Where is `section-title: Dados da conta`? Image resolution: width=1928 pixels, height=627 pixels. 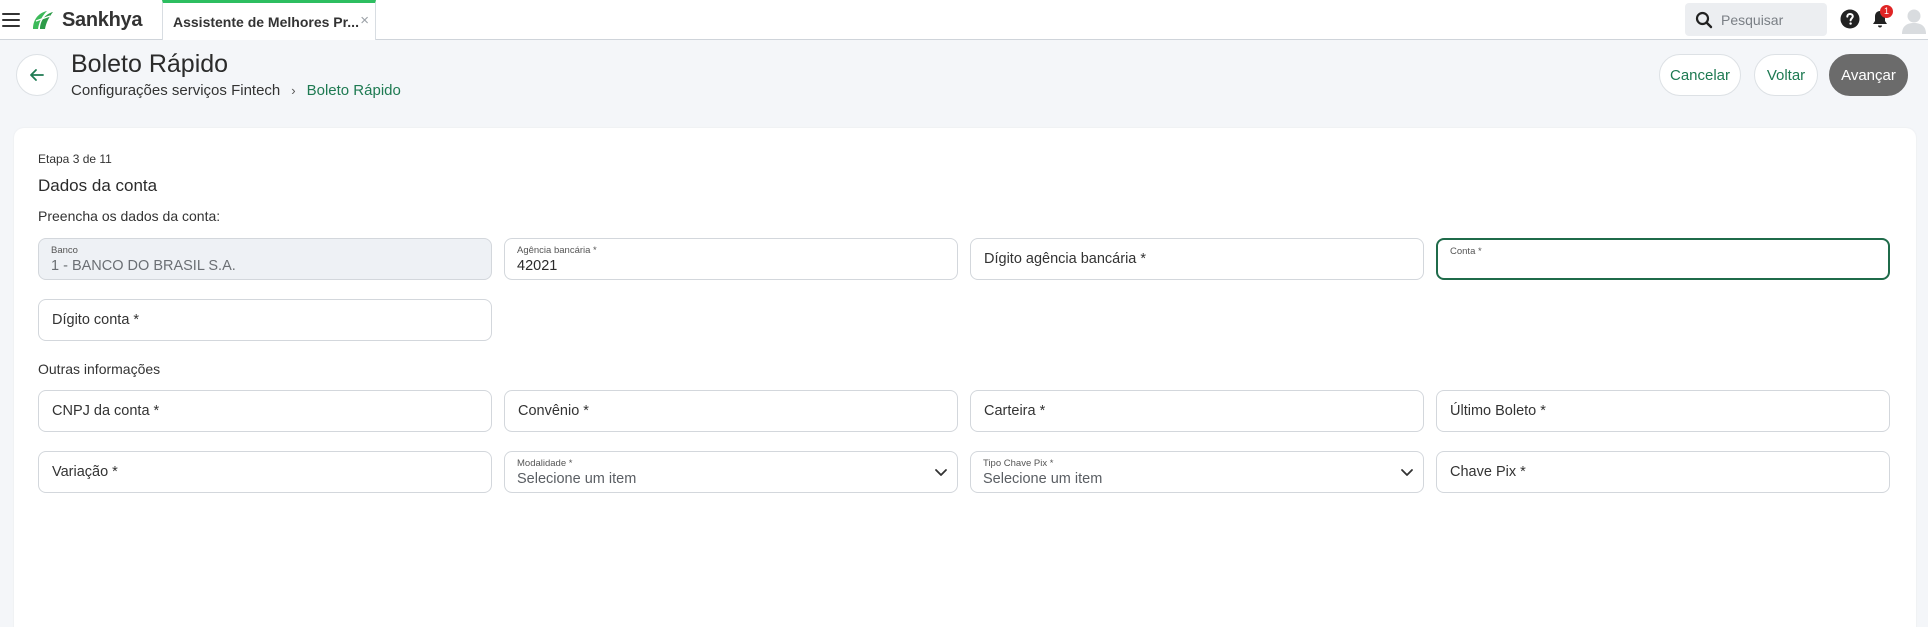 section-title: Dados da conta is located at coordinates (98, 185).